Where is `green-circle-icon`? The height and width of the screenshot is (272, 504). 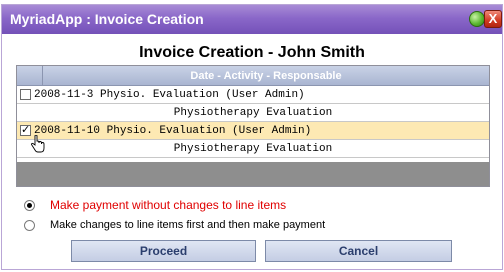
green-circle-icon is located at coordinates (477, 19).